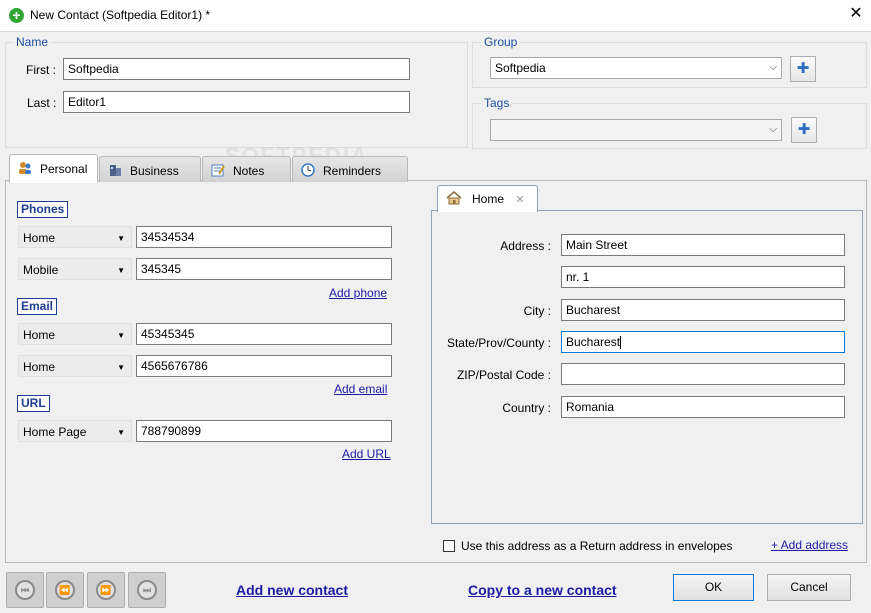  What do you see at coordinates (636, 68) in the screenshot?
I see `group-select: Softpedia ⌵` at bounding box center [636, 68].